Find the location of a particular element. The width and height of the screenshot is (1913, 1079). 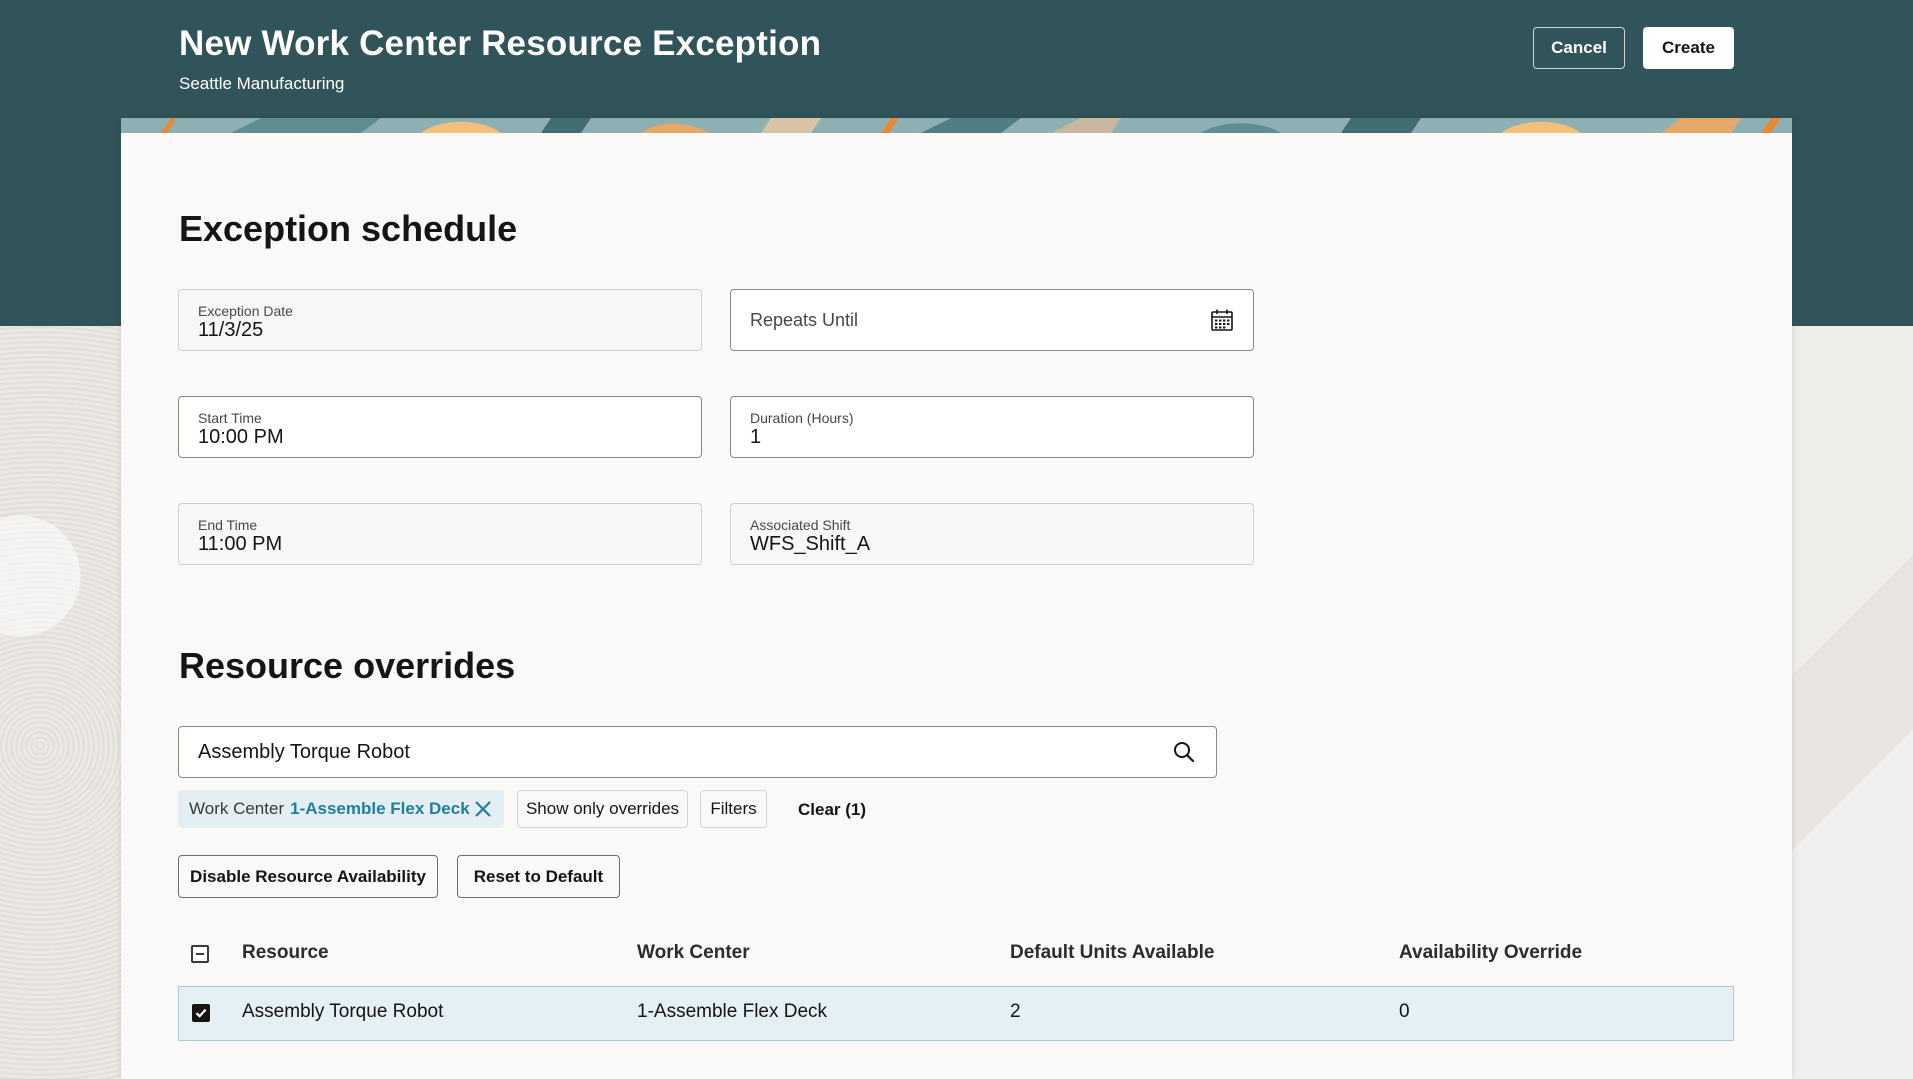

checkmark-icon is located at coordinates (201, 1013).